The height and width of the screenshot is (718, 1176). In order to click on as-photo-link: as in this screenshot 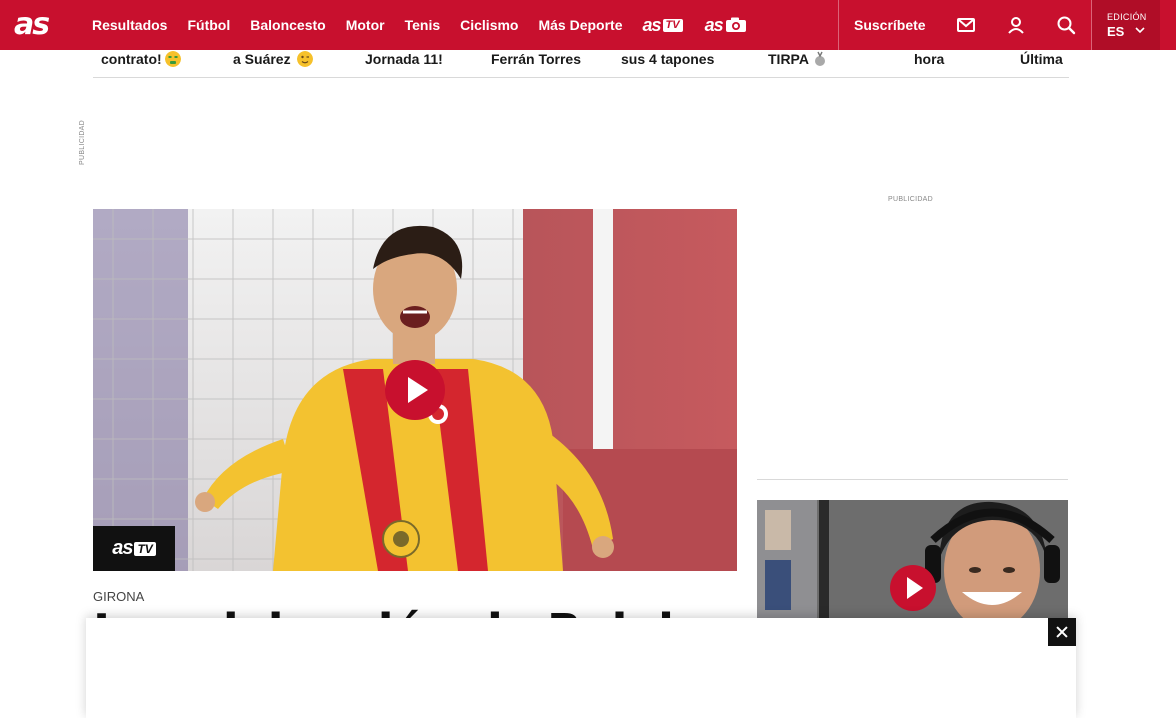, I will do `click(726, 25)`.